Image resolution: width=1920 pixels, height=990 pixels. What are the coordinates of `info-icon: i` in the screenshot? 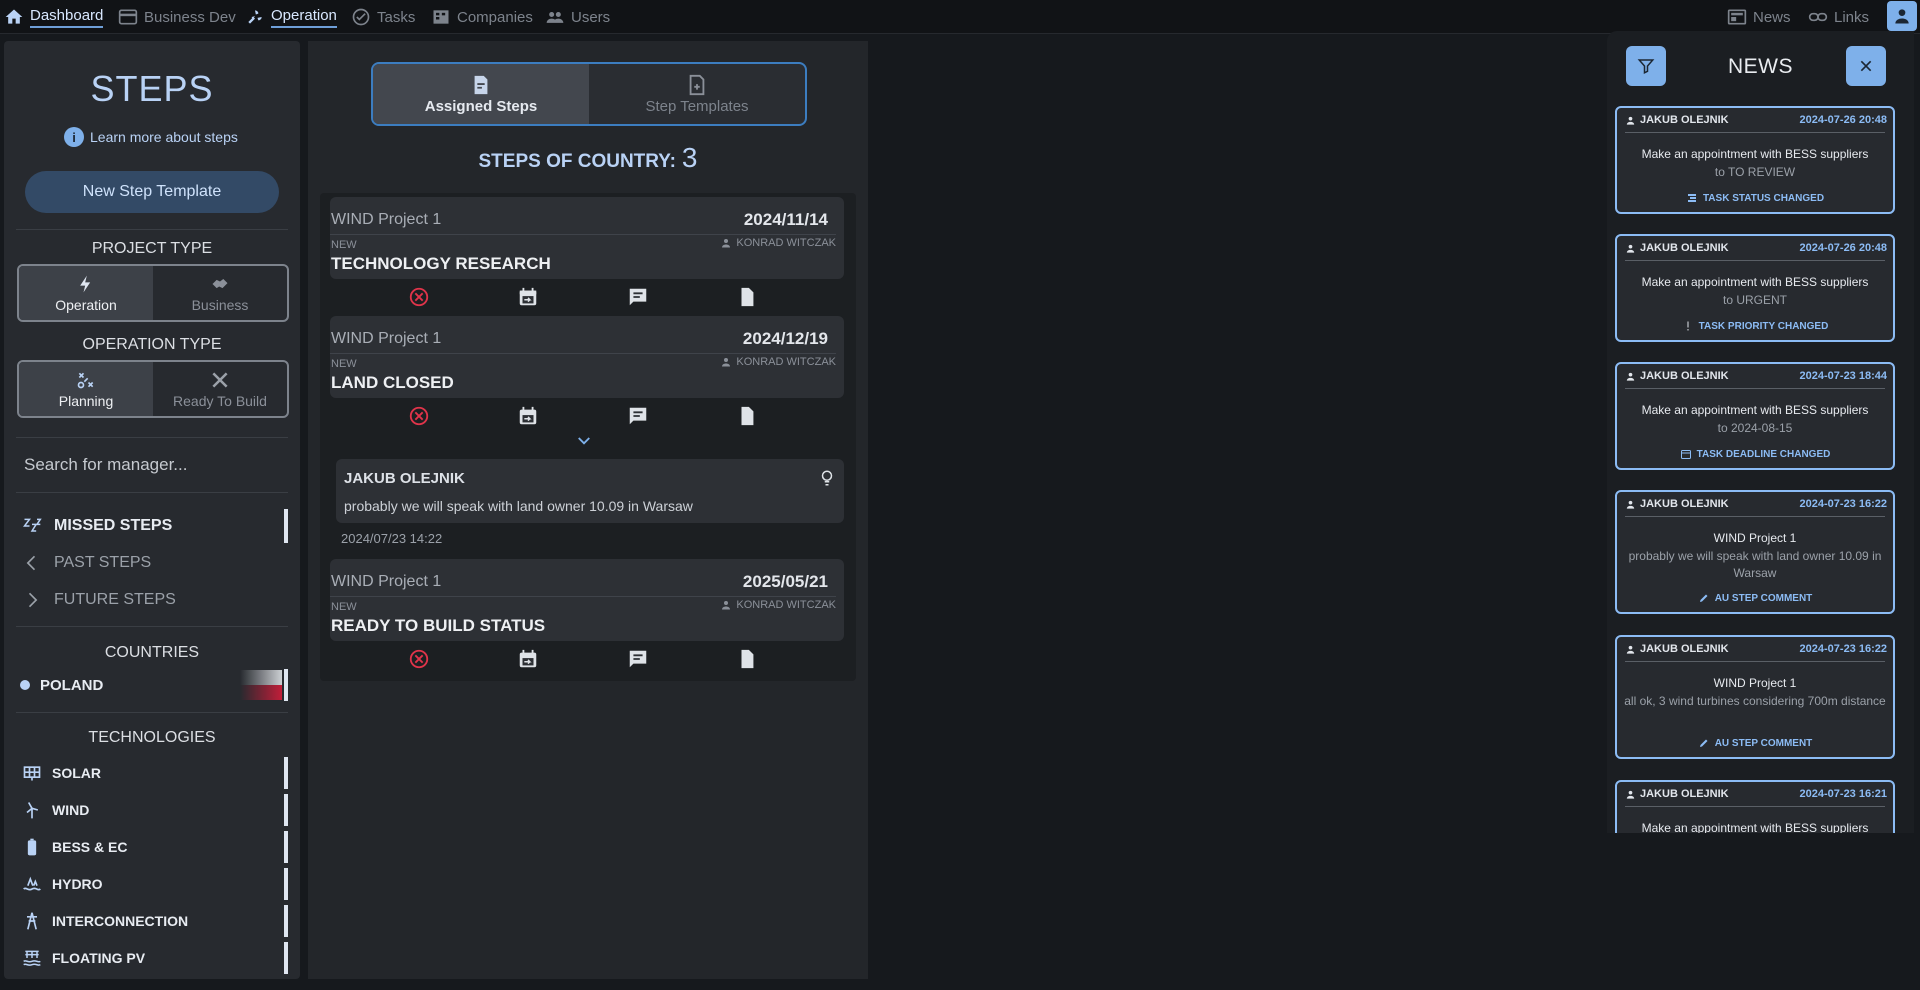 It's located at (74, 137).